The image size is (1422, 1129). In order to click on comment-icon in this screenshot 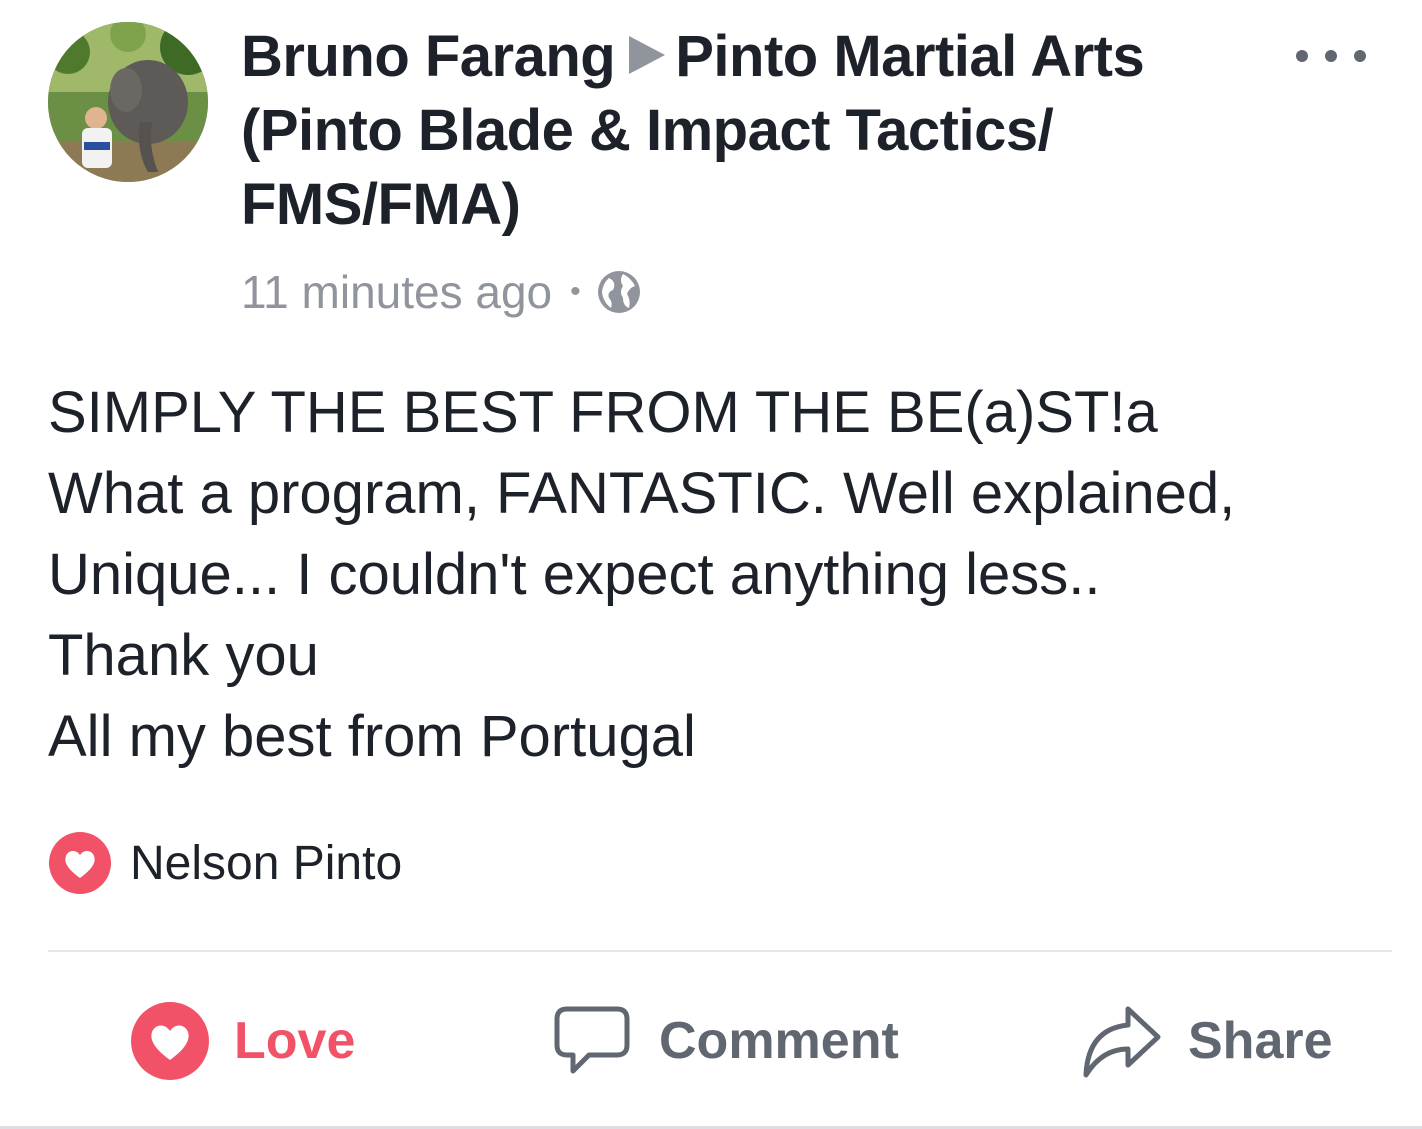, I will do `click(592, 1040)`.